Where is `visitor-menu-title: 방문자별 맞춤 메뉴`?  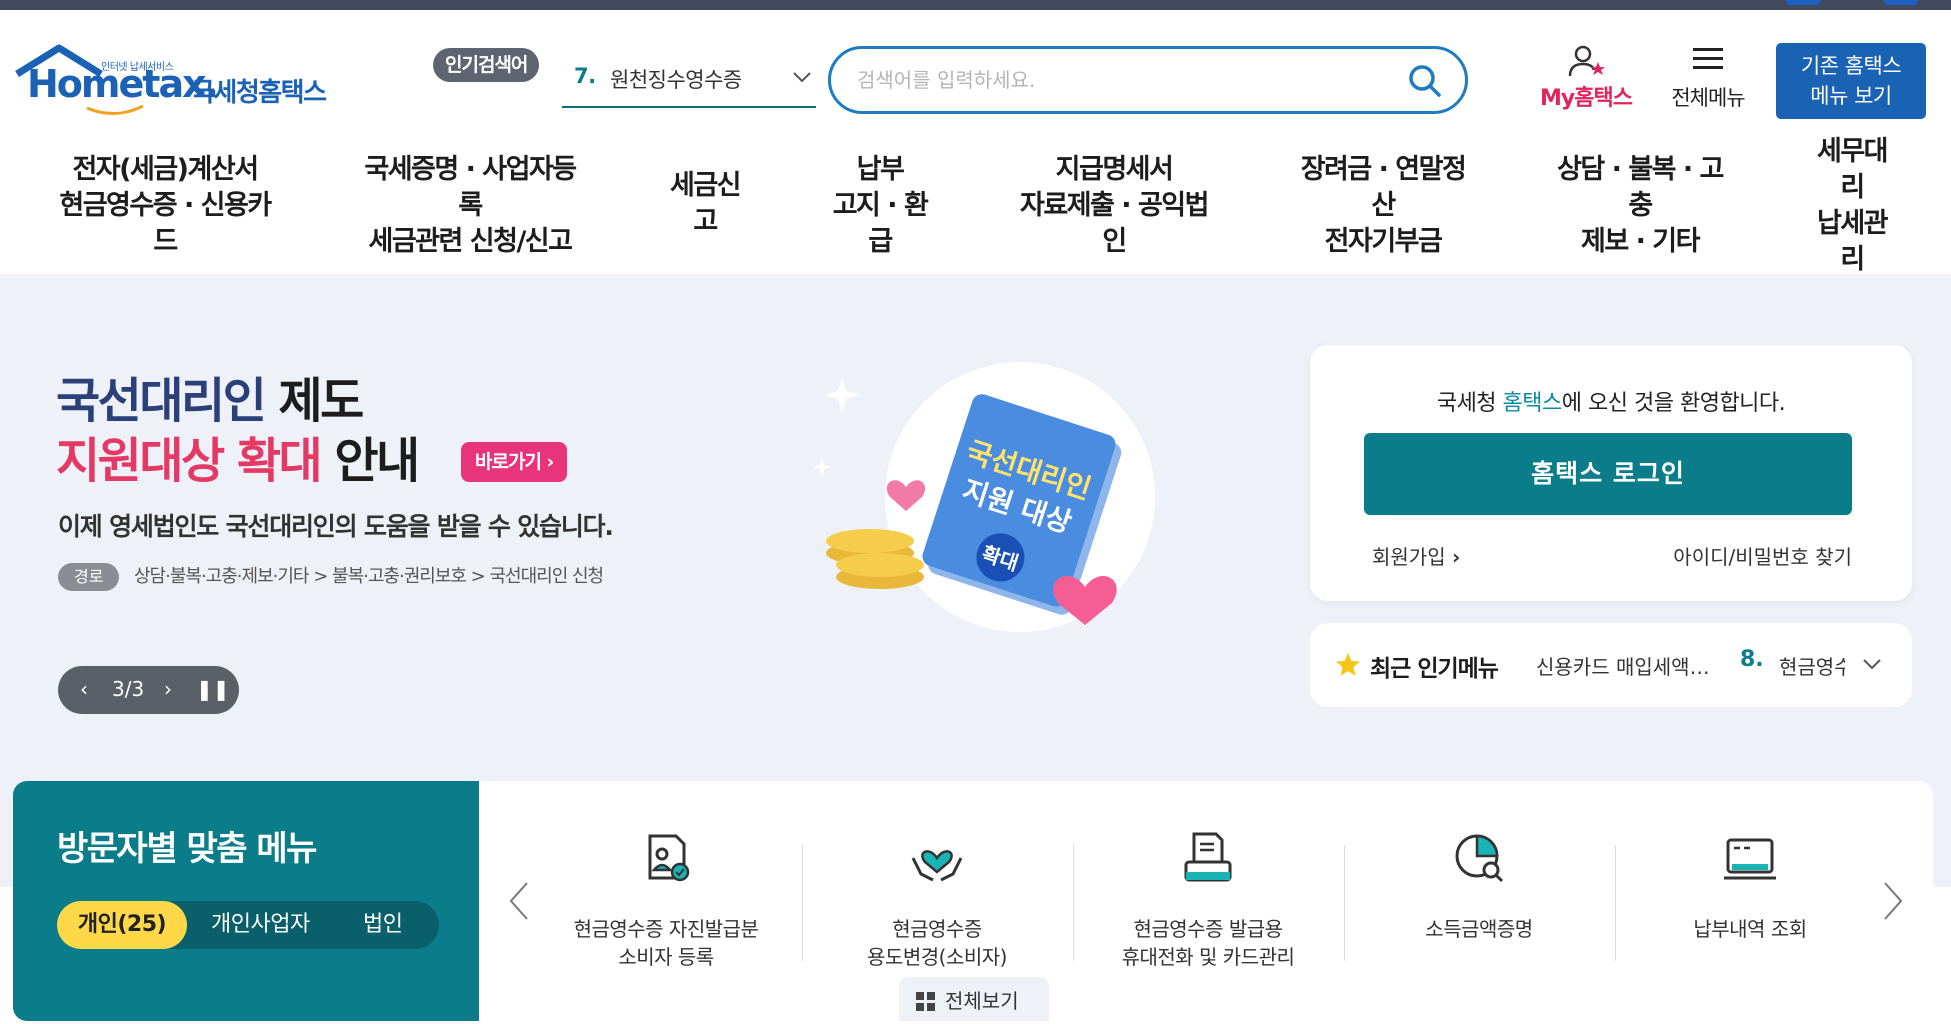
visitor-menu-title: 방문자별 맞춤 메뉴 is located at coordinates (187, 849).